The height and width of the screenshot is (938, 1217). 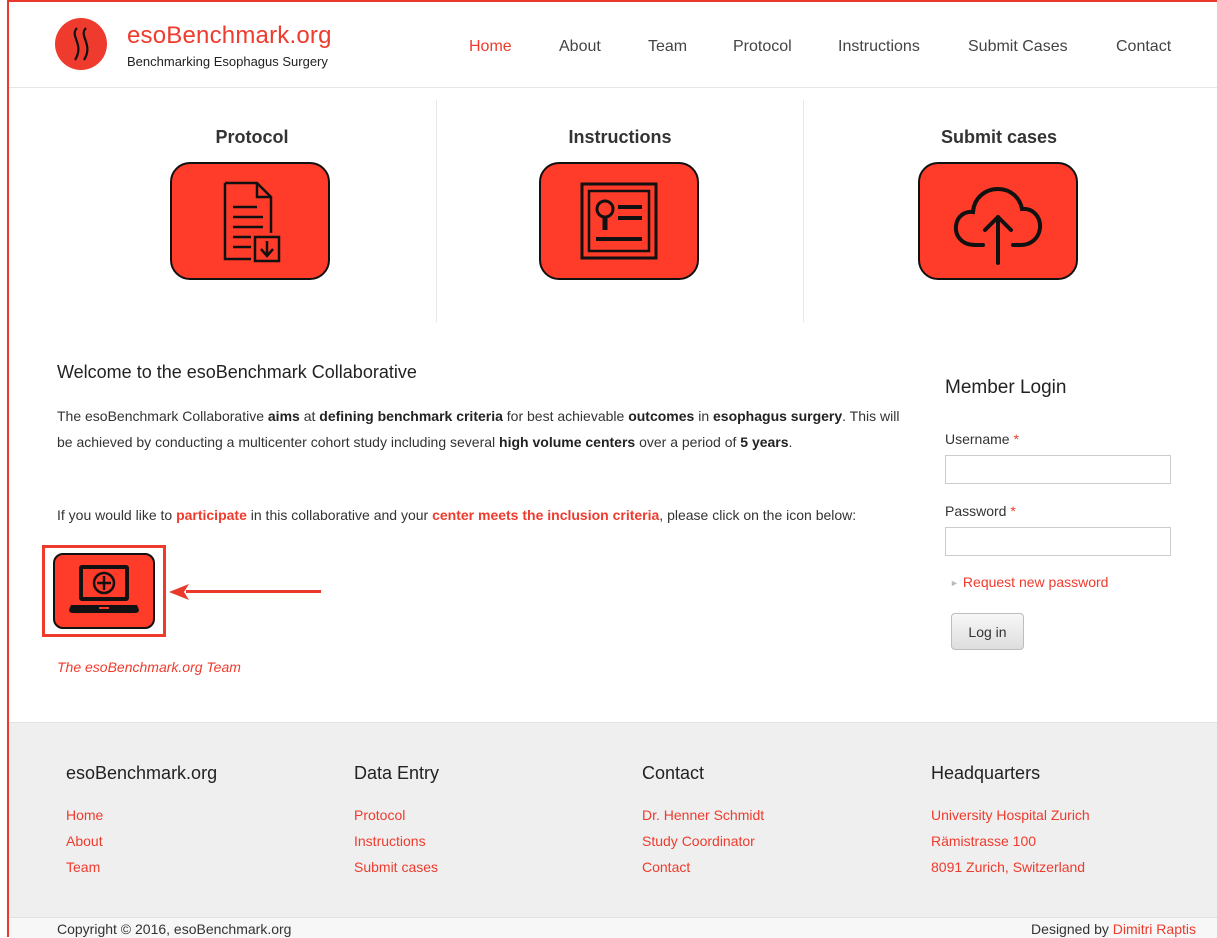 What do you see at coordinates (81, 44) in the screenshot?
I see `logo-icon` at bounding box center [81, 44].